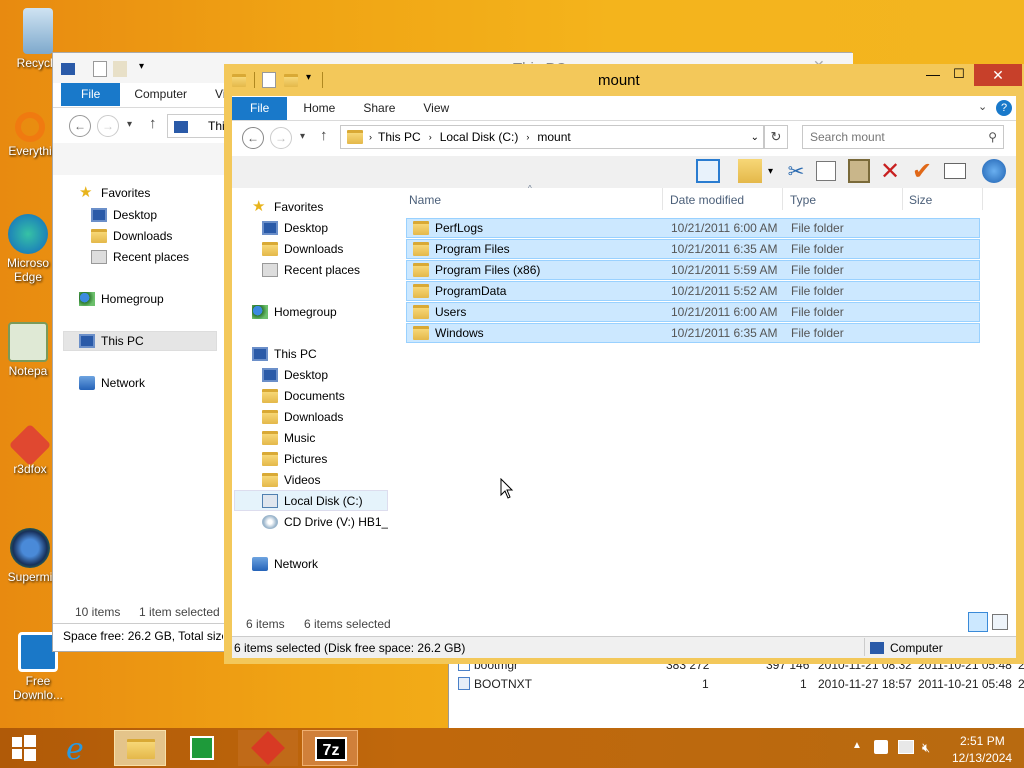 This screenshot has width=1024, height=768. What do you see at coordinates (30, 445) in the screenshot?
I see `r3dfox-icon` at bounding box center [30, 445].